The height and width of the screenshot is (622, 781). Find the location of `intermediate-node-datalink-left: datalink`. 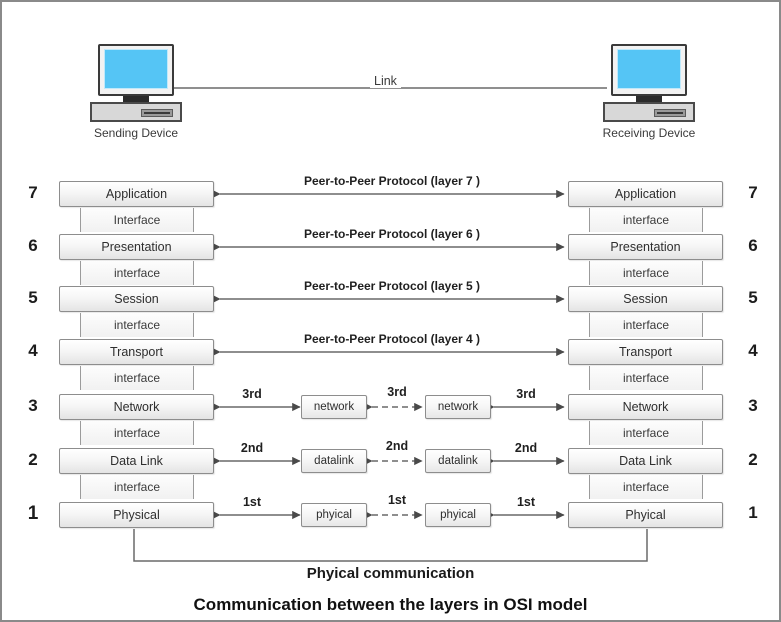

intermediate-node-datalink-left: datalink is located at coordinates (334, 461).